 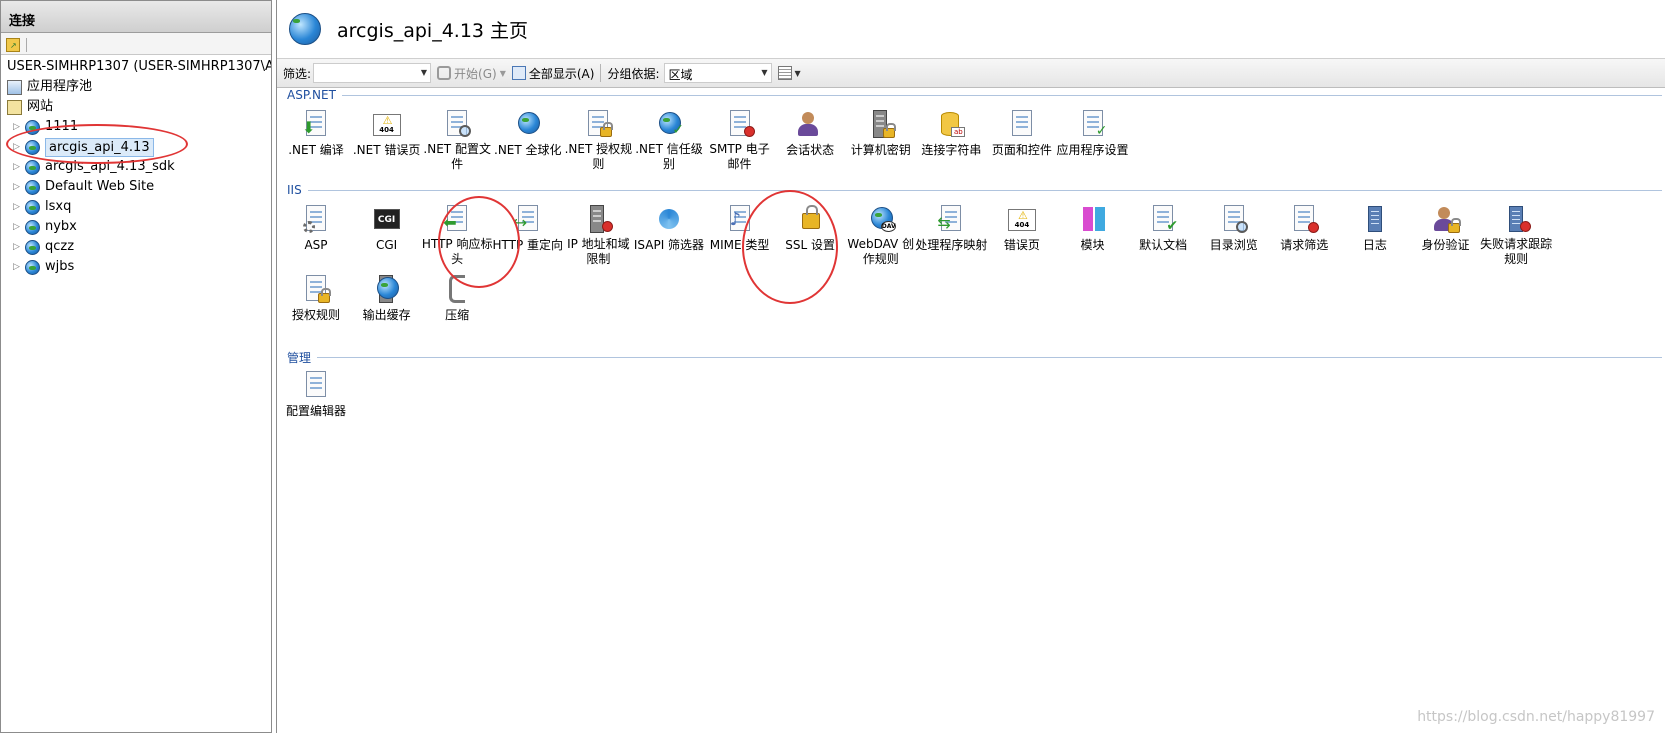 I want to click on feature-mime-types: ♪ MIME 类型, so click(x=740, y=234).